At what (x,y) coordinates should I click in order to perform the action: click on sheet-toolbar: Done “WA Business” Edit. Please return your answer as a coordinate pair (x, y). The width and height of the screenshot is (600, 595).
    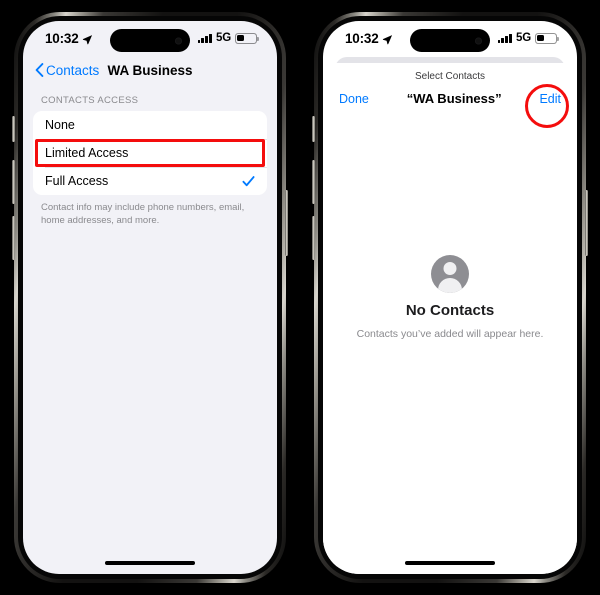
    Looking at the image, I should click on (450, 94).